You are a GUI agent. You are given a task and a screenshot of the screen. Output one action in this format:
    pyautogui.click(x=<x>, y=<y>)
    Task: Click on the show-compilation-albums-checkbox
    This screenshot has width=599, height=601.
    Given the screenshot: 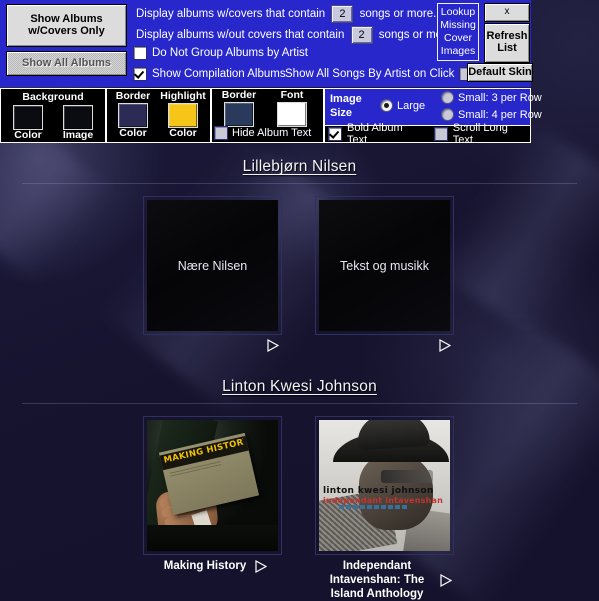 What is the action you would take?
    pyautogui.click(x=140, y=74)
    